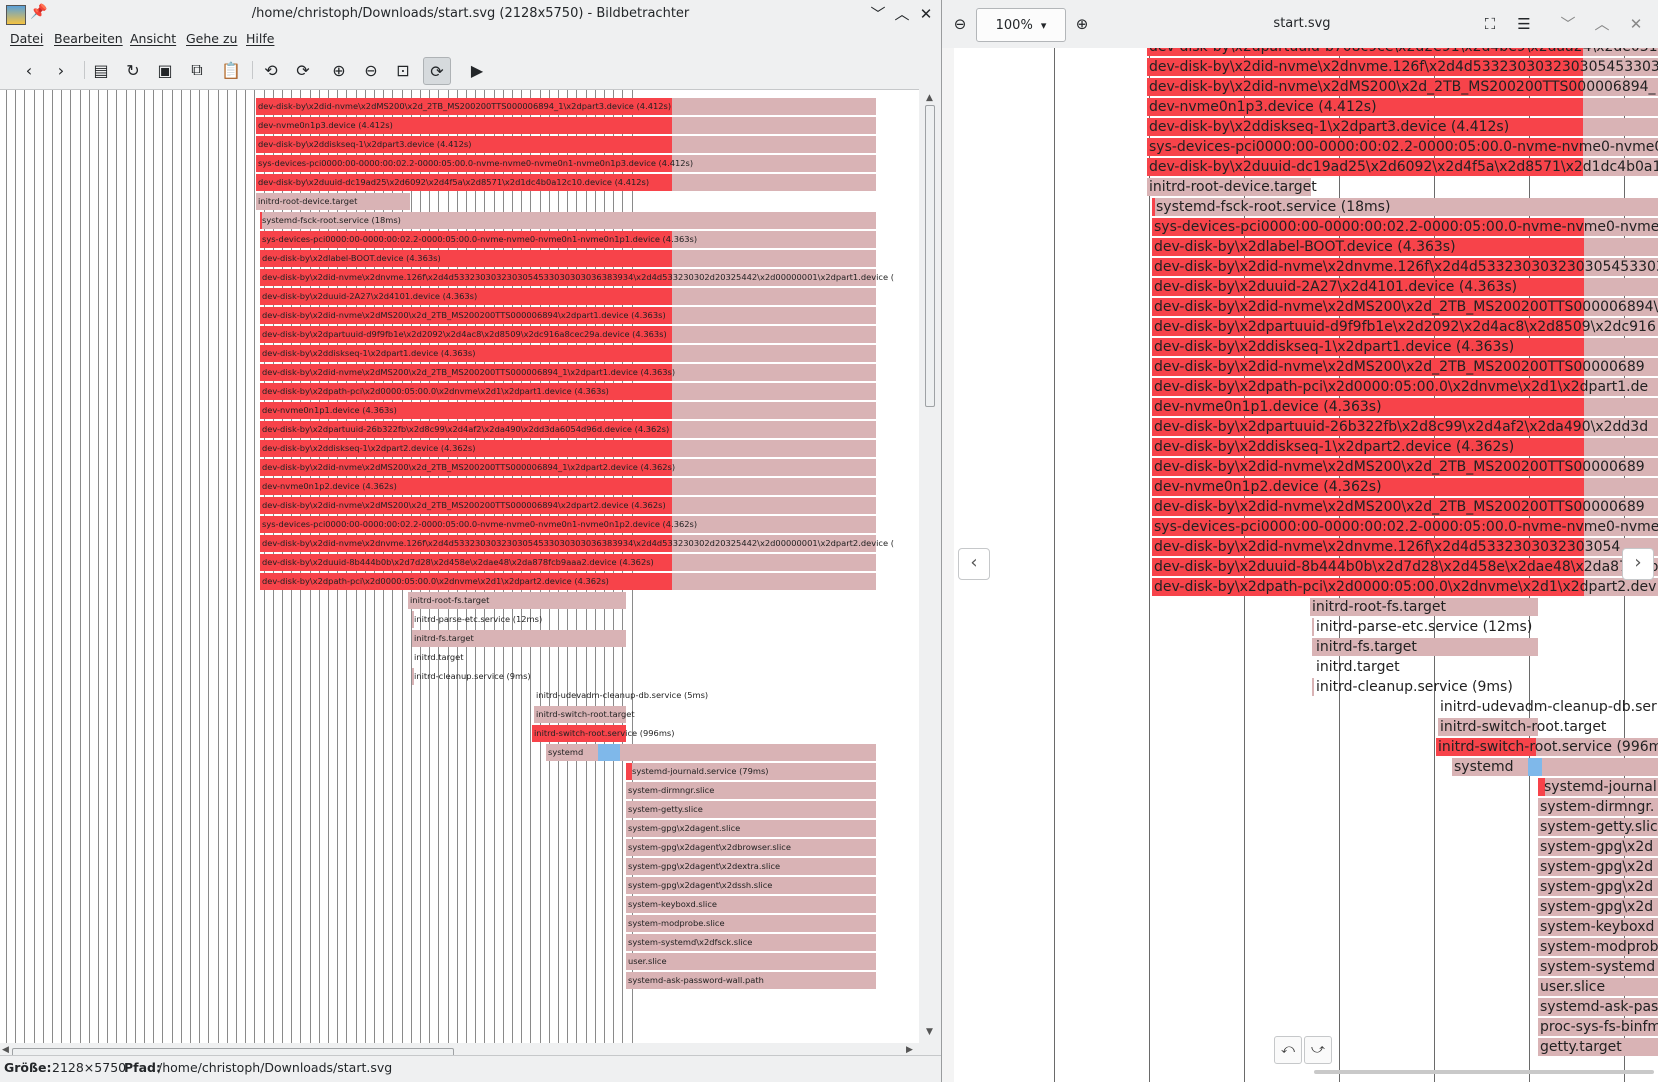 The height and width of the screenshot is (1082, 1658). What do you see at coordinates (403, 70) in the screenshot?
I see `zoom-fit-icon: ⊡` at bounding box center [403, 70].